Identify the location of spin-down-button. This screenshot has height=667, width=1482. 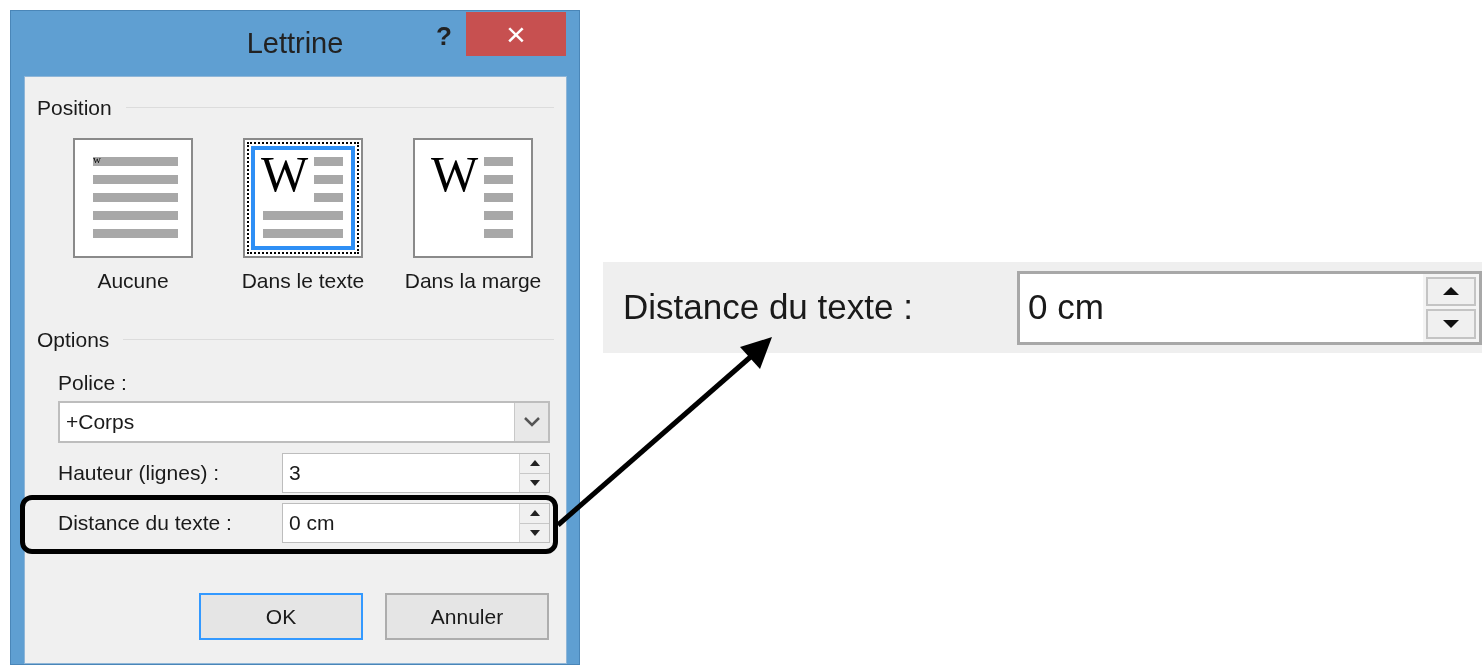
(1451, 324).